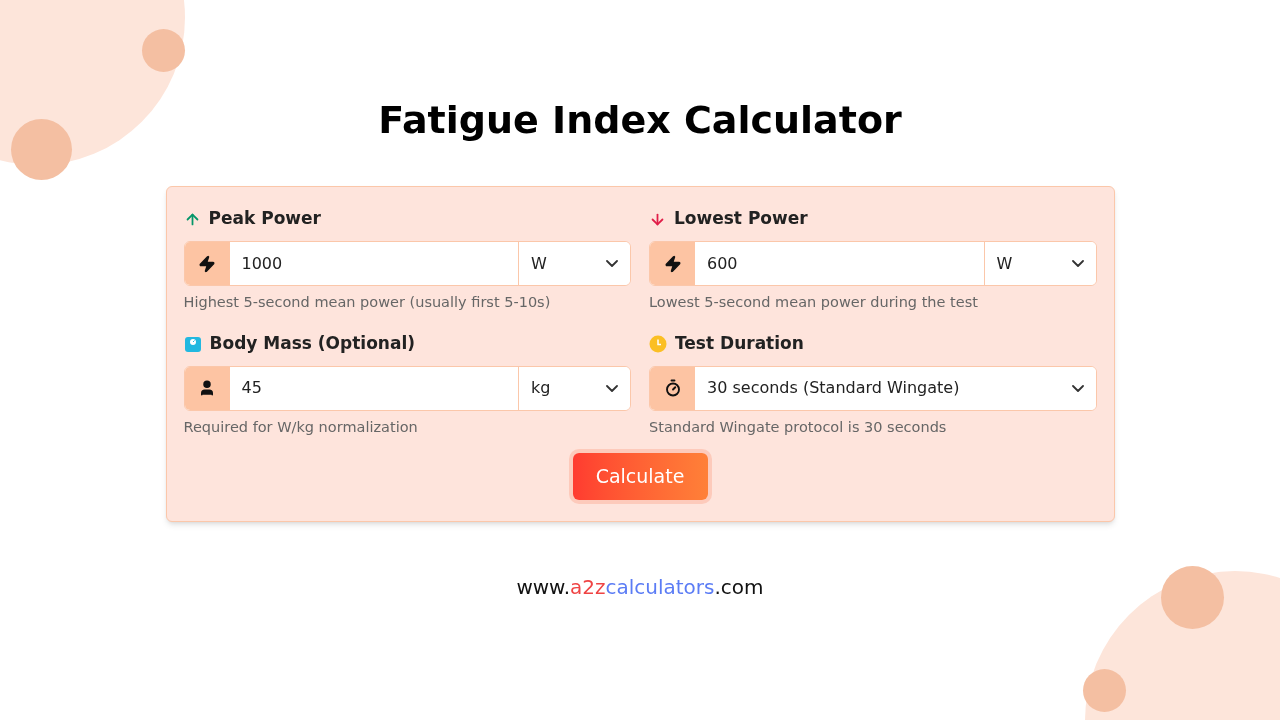 This screenshot has width=1280, height=720. What do you see at coordinates (574, 388) in the screenshot?
I see `unit-select: kg` at bounding box center [574, 388].